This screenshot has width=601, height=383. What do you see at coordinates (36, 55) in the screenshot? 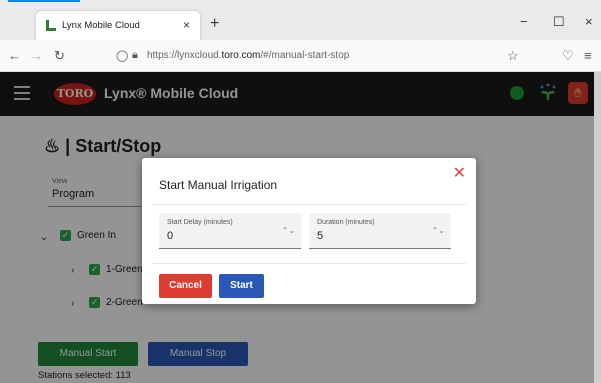
I see `forward-arrow-icon: →` at bounding box center [36, 55].